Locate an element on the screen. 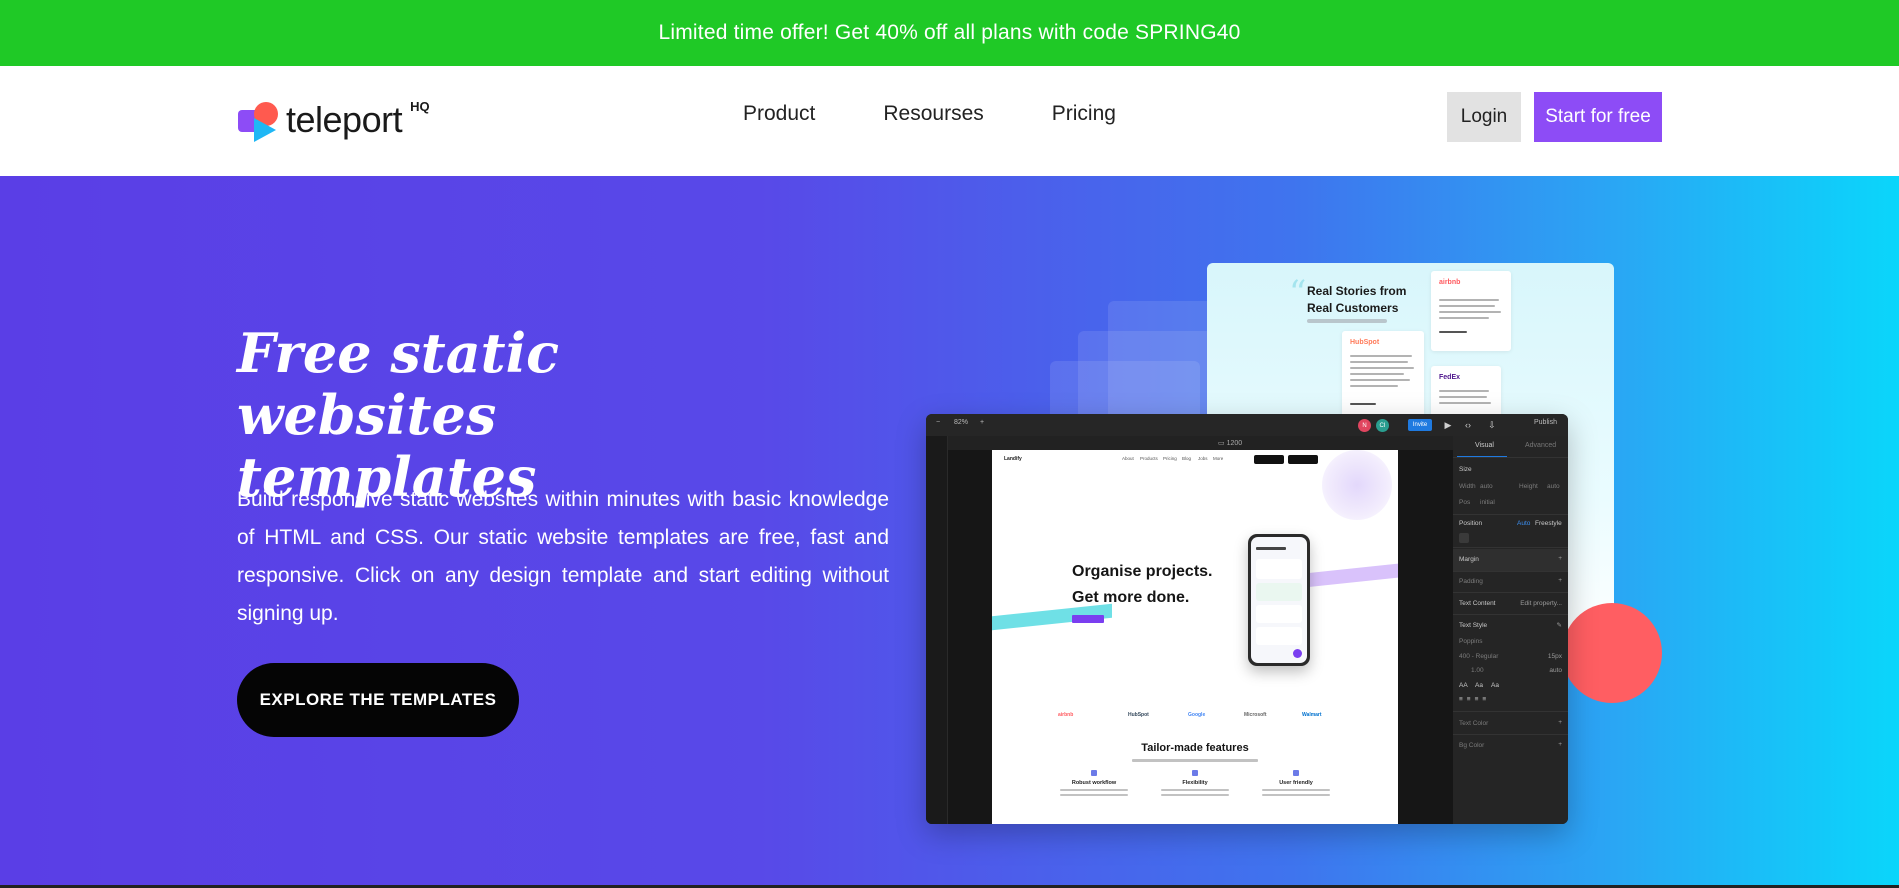 This screenshot has height=888, width=1899. font-size-value: 15px is located at coordinates (1554, 656).